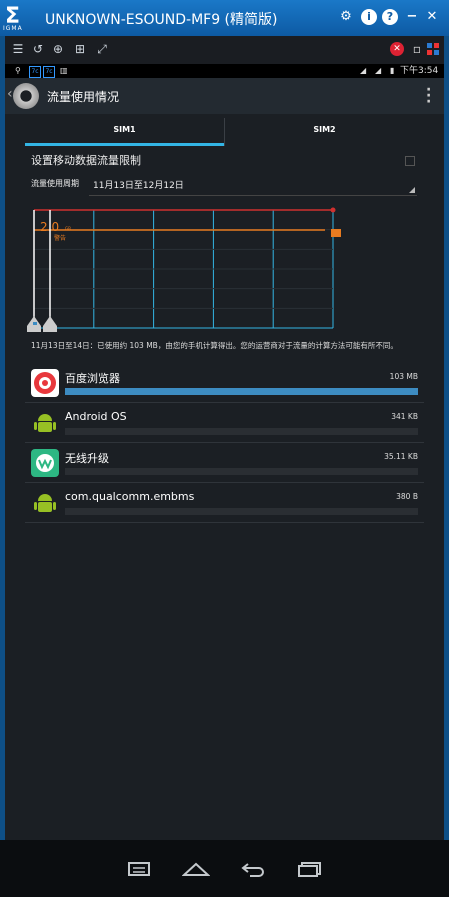 The height and width of the screenshot is (897, 449). What do you see at coordinates (397, 49) in the screenshot?
I see `mute-icon: ✕` at bounding box center [397, 49].